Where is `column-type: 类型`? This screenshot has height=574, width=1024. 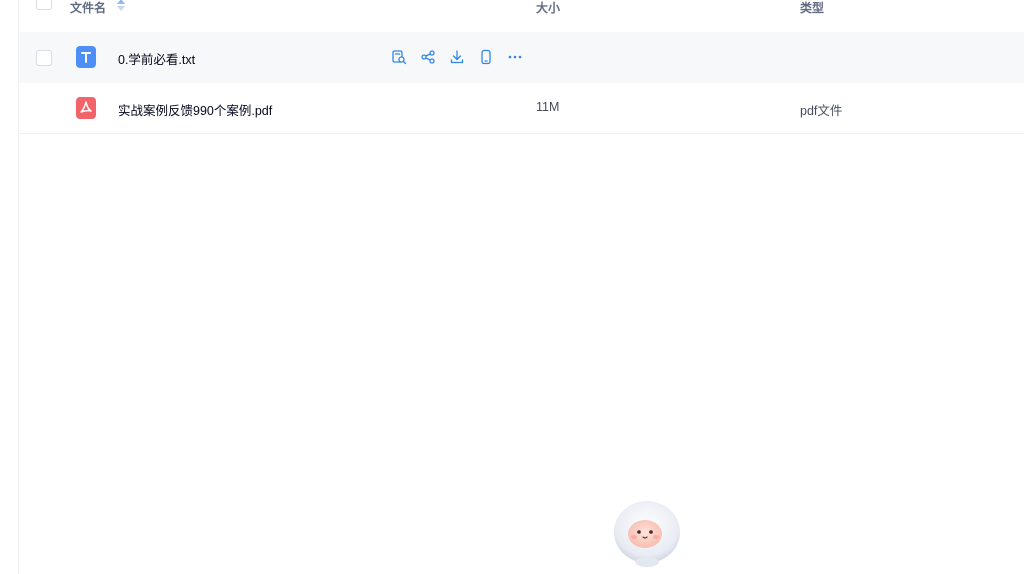 column-type: 类型 is located at coordinates (812, 8).